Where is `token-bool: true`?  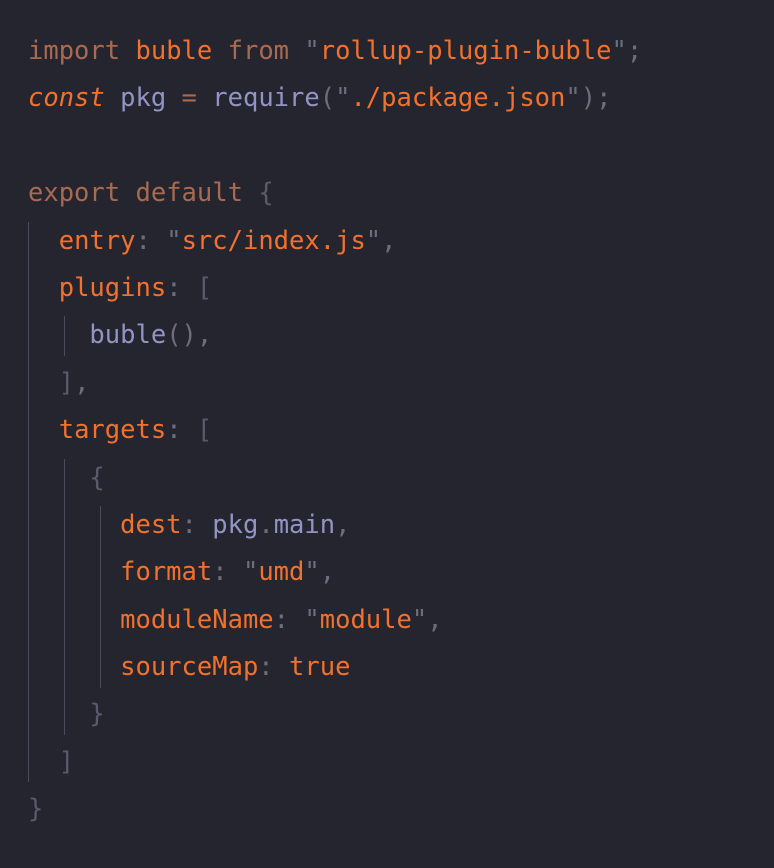 token-bool: true is located at coordinates (320, 667).